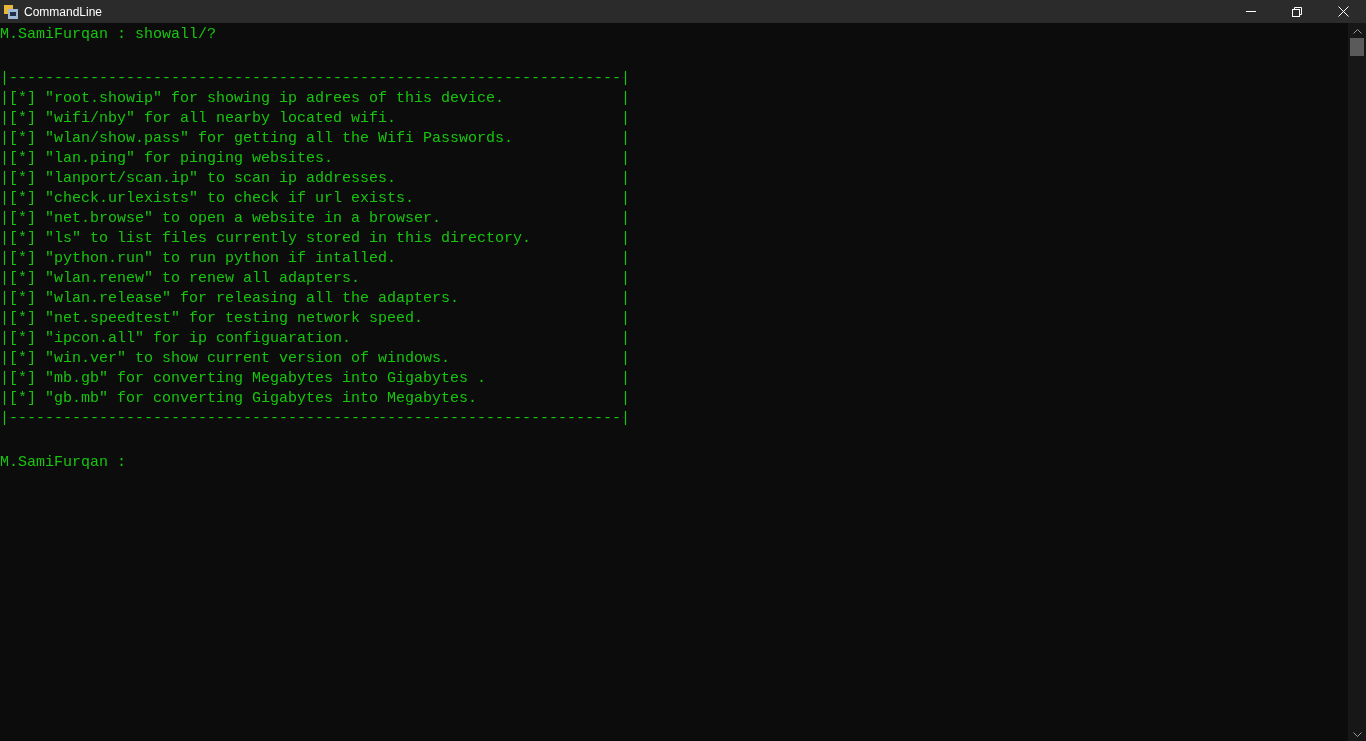 This screenshot has width=1366, height=741. I want to click on close-icon, so click(1343, 11).